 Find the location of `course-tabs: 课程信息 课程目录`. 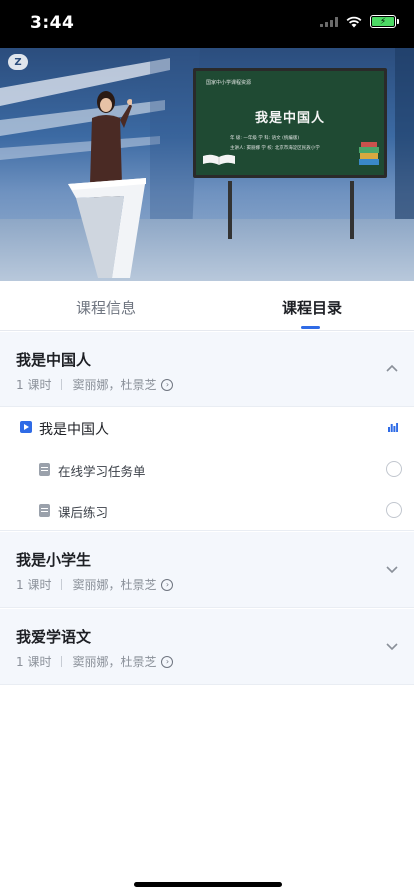

course-tabs: 课程信息 课程目录 is located at coordinates (207, 306).